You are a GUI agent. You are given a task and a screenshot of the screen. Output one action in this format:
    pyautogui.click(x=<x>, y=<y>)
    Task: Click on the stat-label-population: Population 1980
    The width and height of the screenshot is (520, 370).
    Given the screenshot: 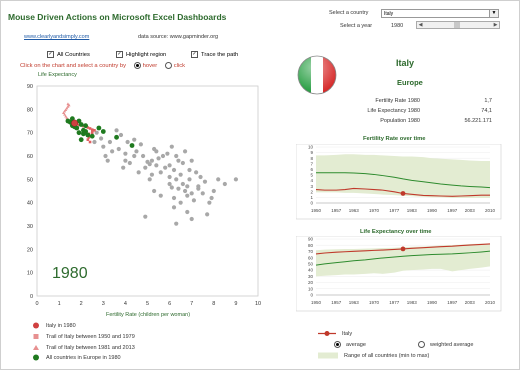 What is the action you would take?
    pyautogui.click(x=400, y=121)
    